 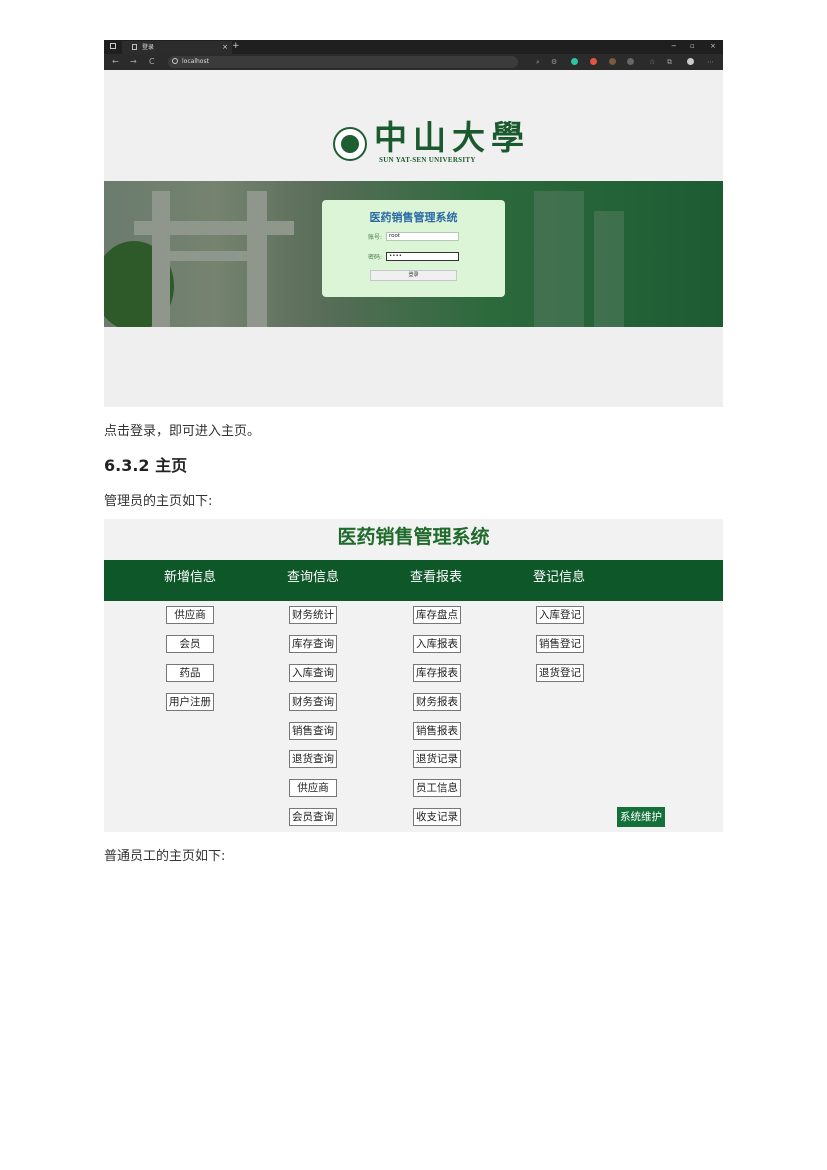 What do you see at coordinates (313, 575) in the screenshot?
I see `nav-query-info: 查询信息` at bounding box center [313, 575].